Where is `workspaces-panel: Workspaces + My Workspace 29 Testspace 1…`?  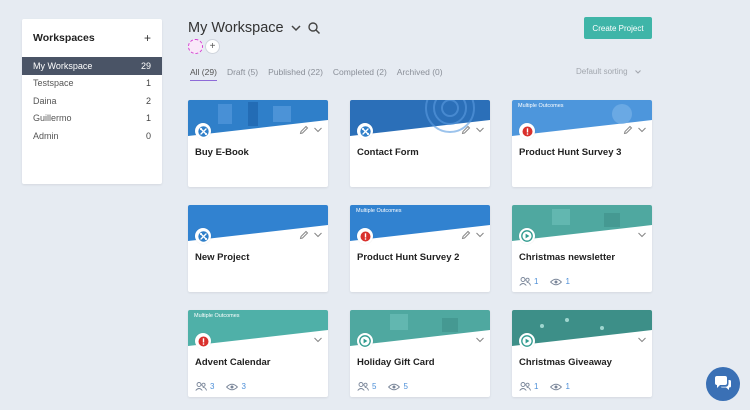 workspaces-panel: Workspaces + My Workspace 29 Testspace 1… is located at coordinates (92, 101).